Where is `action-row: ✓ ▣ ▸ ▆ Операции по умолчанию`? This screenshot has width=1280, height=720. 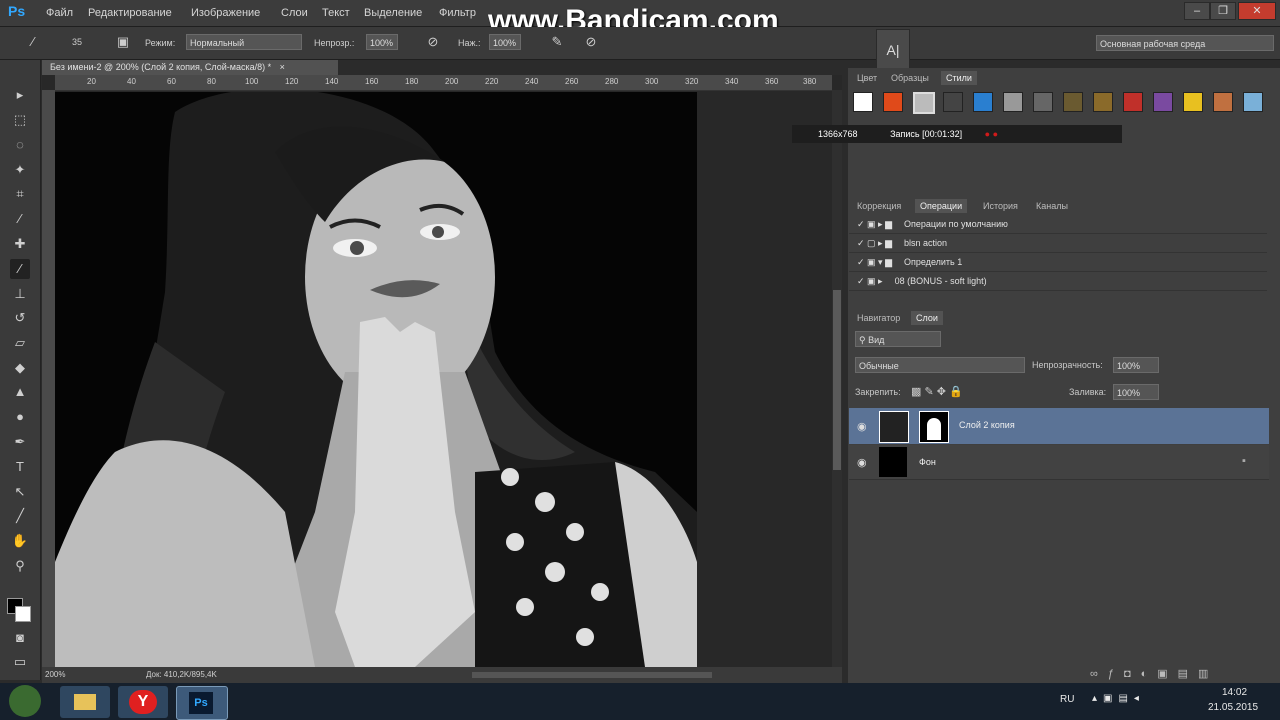 action-row: ✓ ▣ ▸ ▆ Операции по умолчанию is located at coordinates (1058, 224).